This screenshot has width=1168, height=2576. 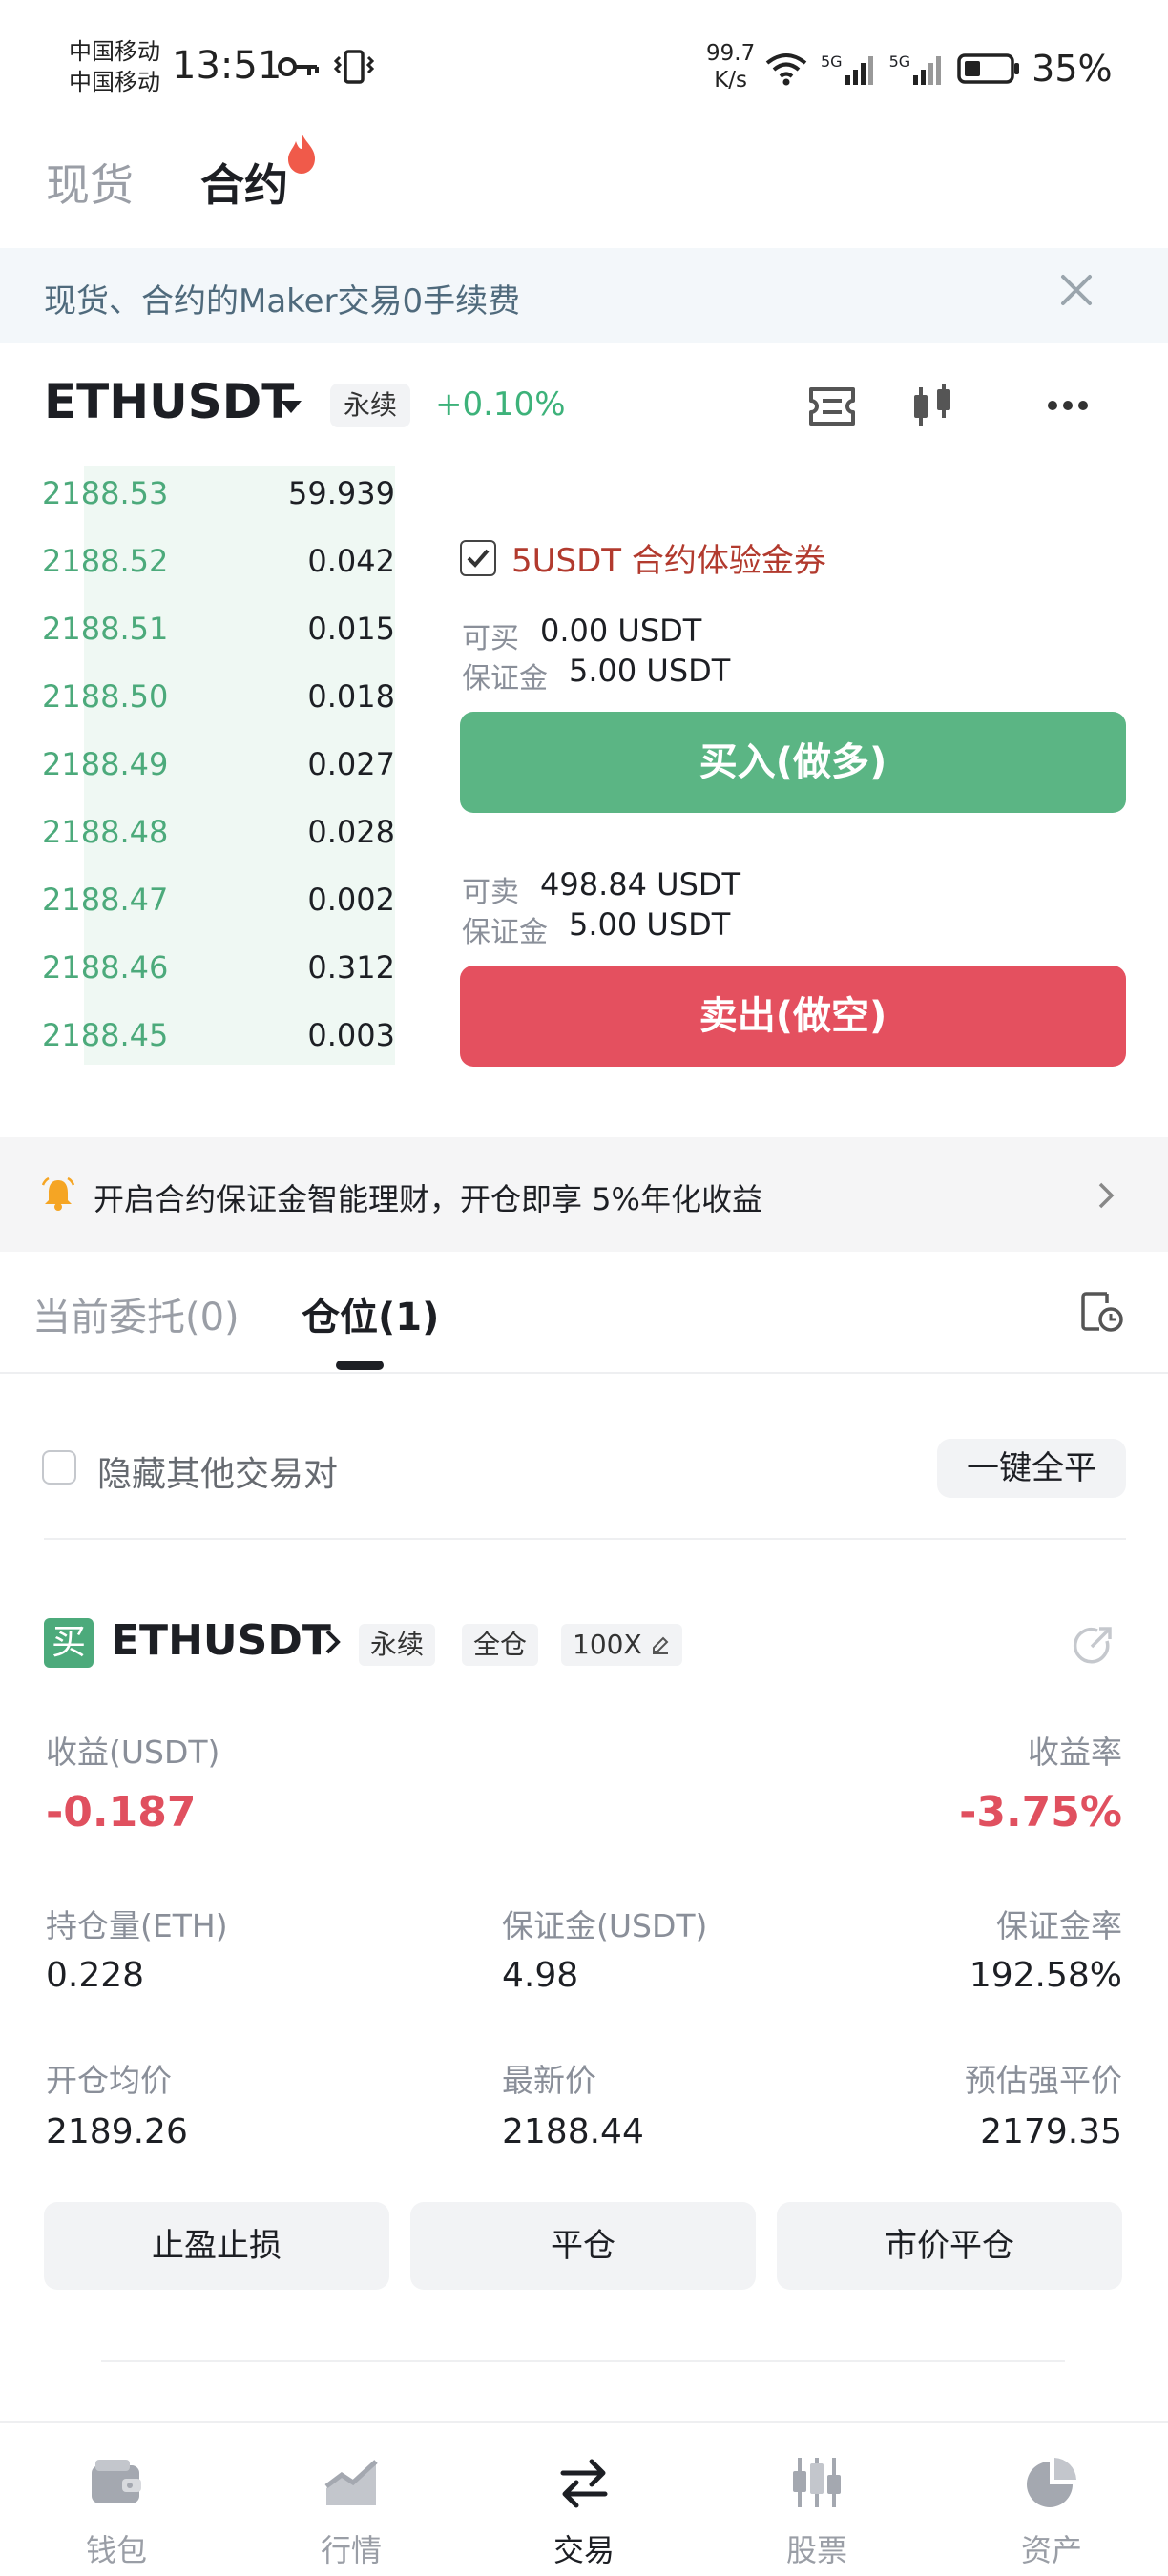 I want to click on nav-stocks: 股票, so click(x=817, y=2499).